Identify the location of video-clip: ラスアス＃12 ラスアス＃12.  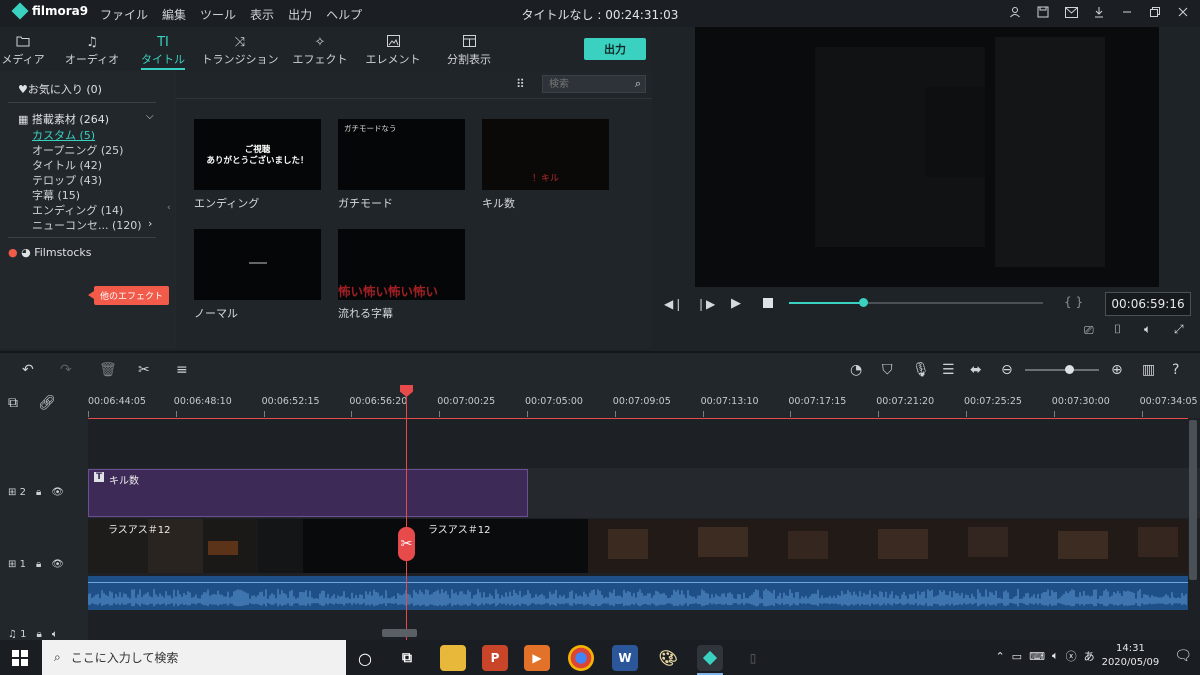
(638, 546).